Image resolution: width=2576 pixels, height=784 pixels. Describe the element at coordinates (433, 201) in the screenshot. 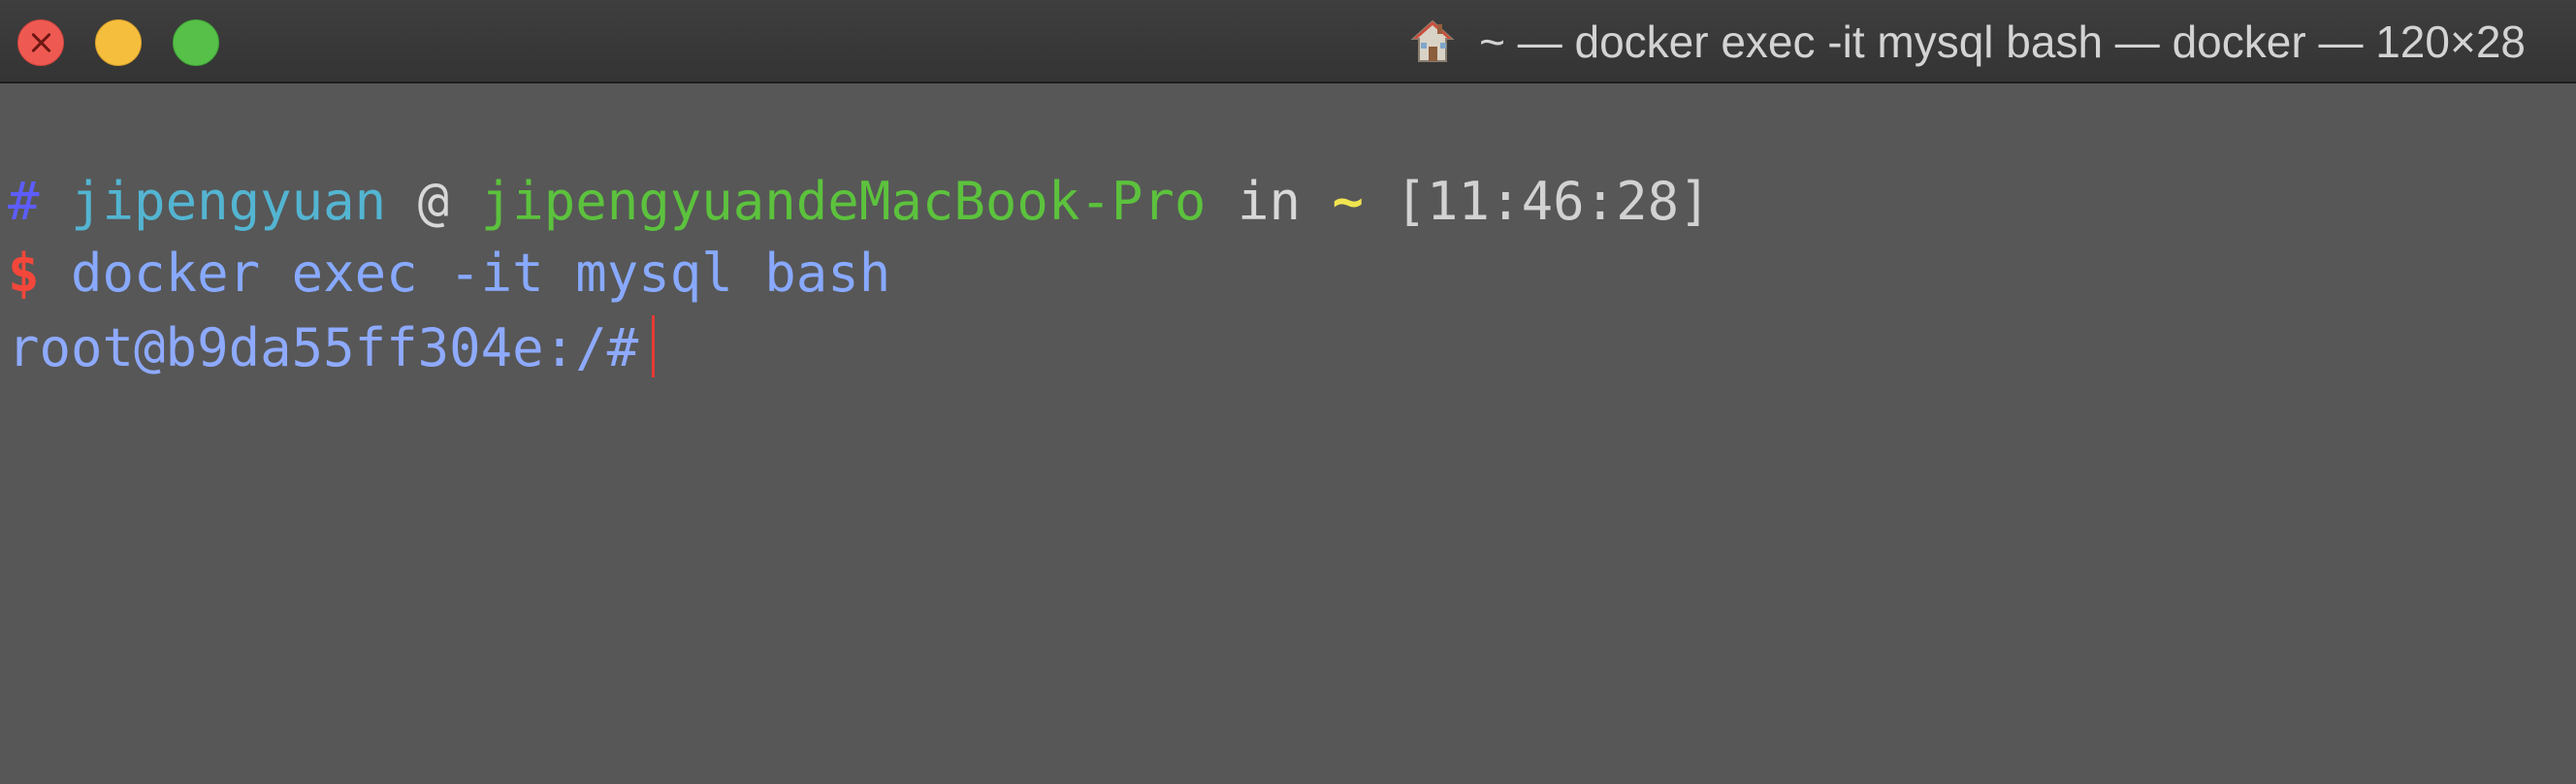

I see `prompt-at: @` at that location.